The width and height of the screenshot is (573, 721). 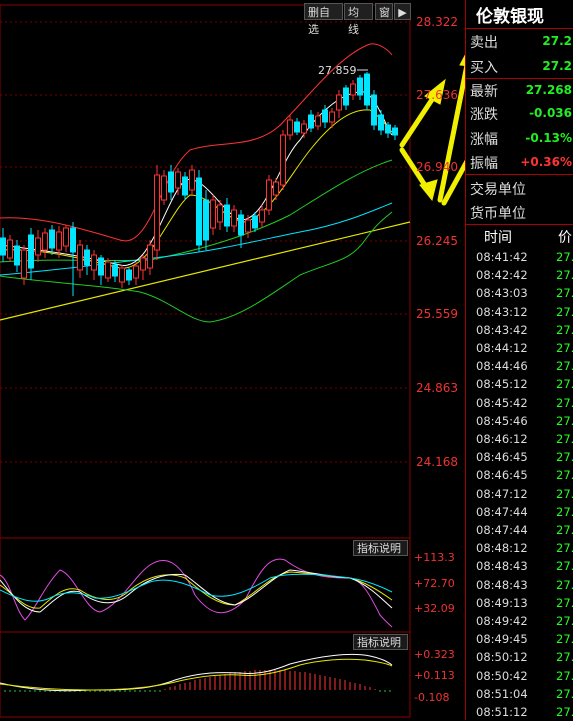 What do you see at coordinates (519, 439) in the screenshot?
I see `tick-row: 08:46:12 27.` at bounding box center [519, 439].